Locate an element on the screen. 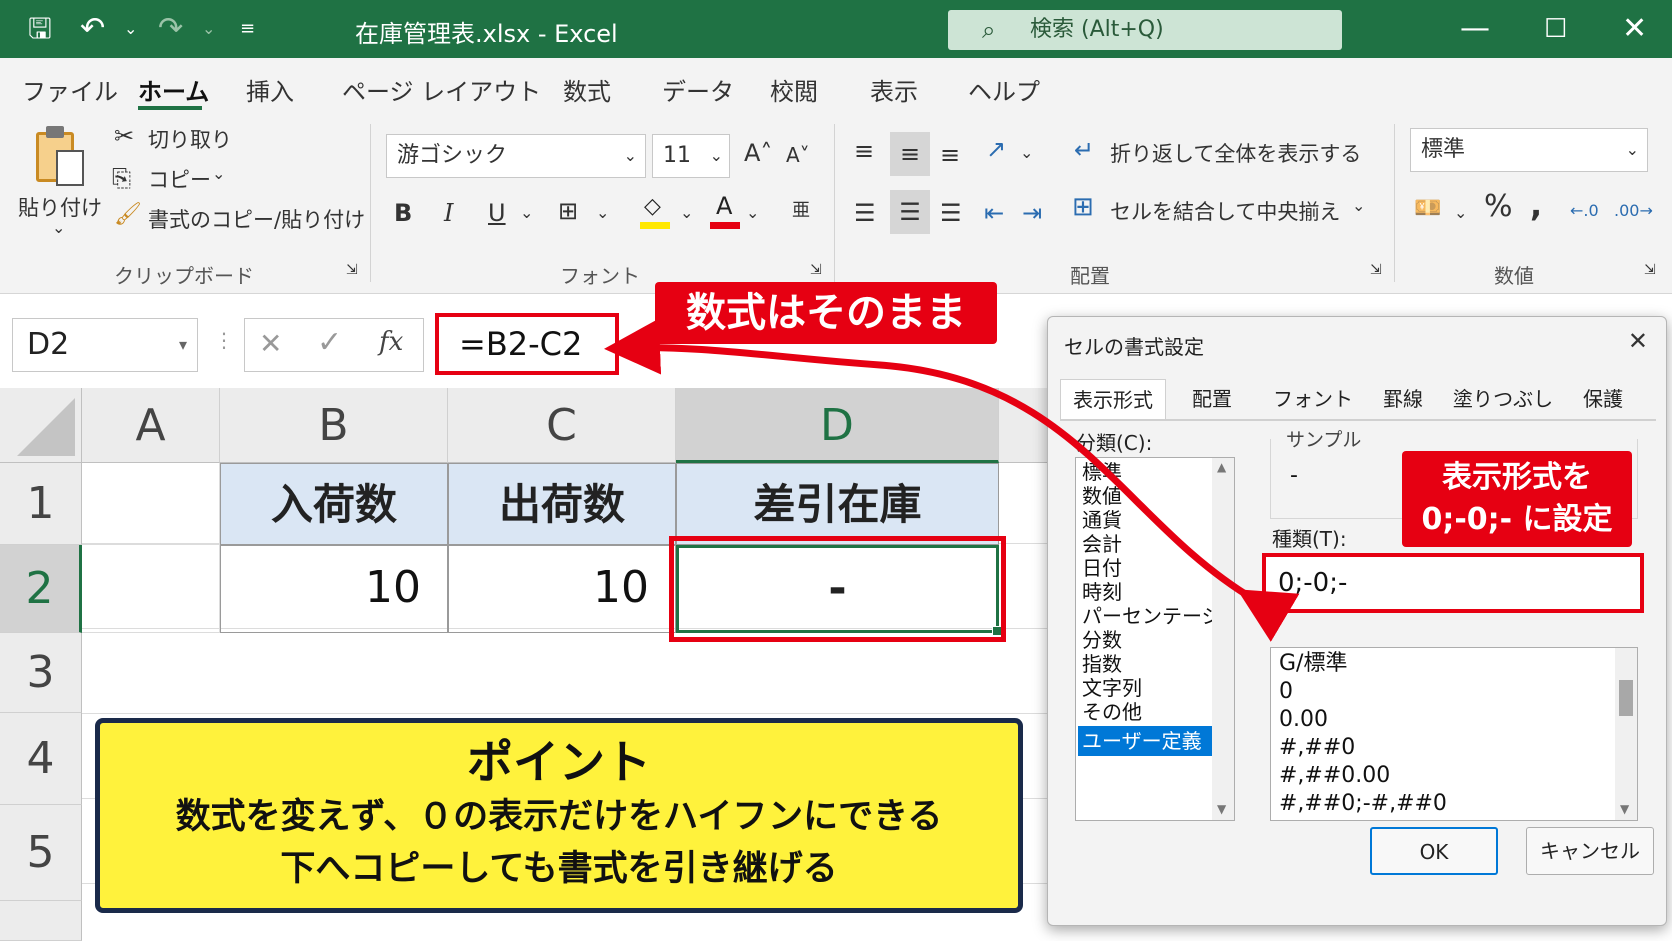  copy-dropdown-icon: ⌄ is located at coordinates (218, 173).